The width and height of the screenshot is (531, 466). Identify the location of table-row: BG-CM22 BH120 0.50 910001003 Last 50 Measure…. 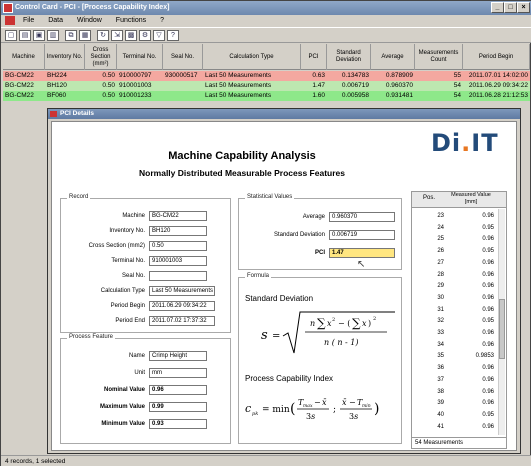
(266, 86).